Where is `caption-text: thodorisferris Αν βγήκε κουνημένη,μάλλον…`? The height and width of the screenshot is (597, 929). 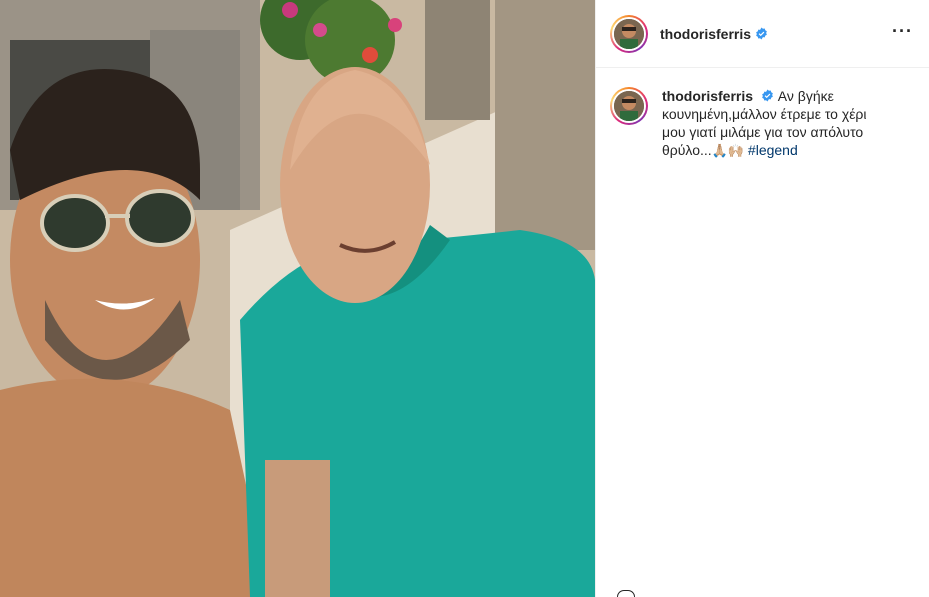 caption-text: thodorisferris Αν βγήκε κουνημένη,μάλλον… is located at coordinates (777, 124).